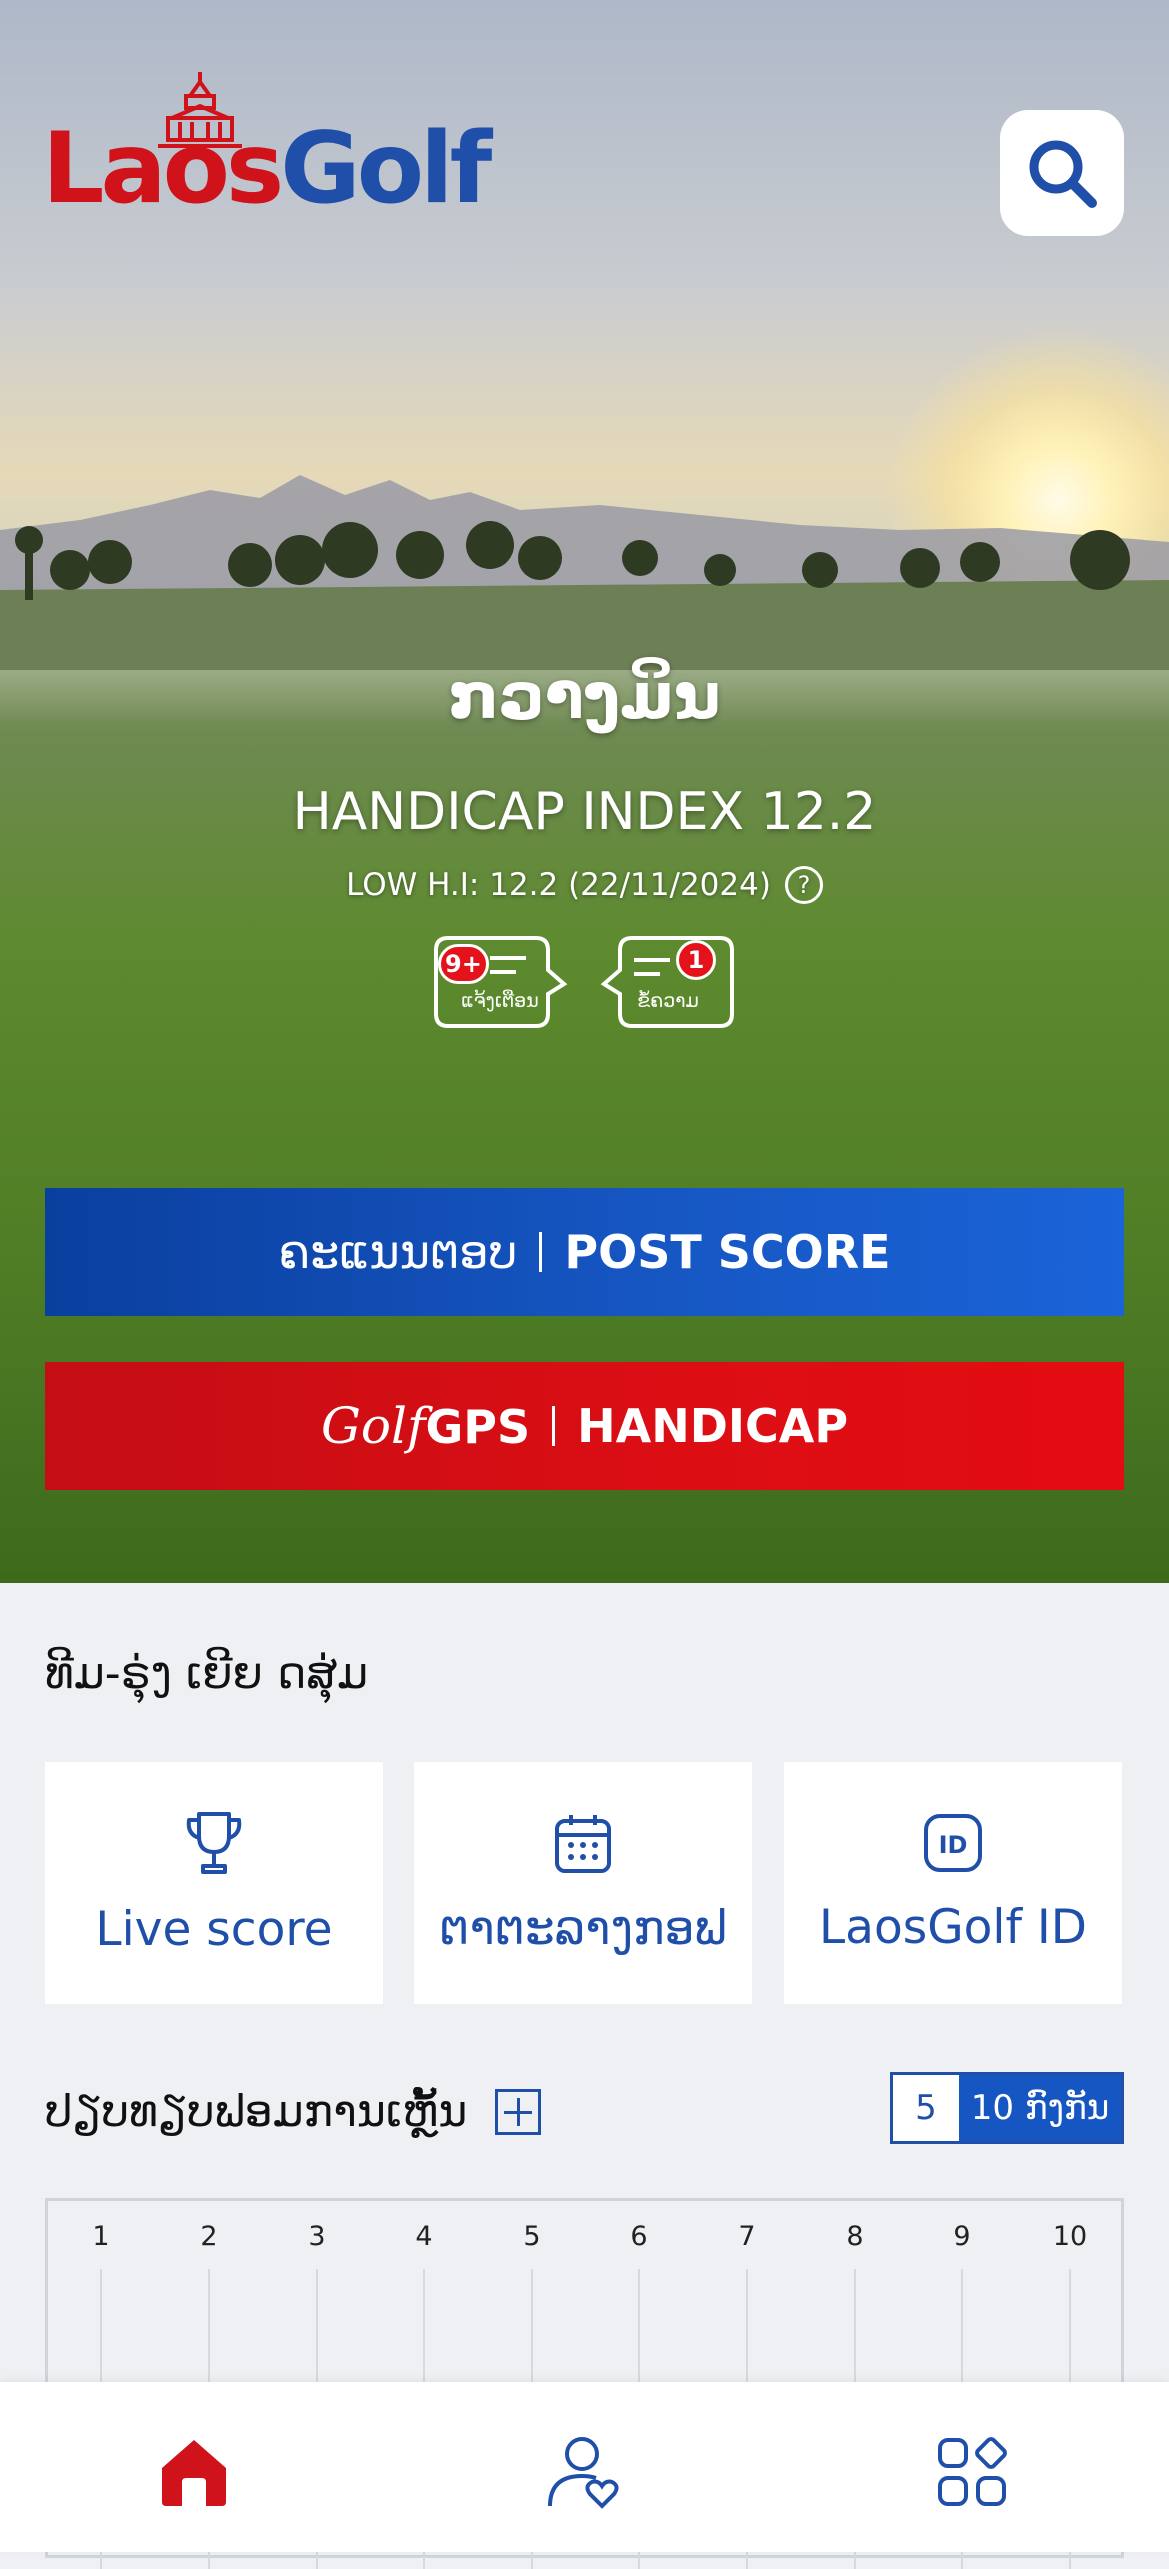  What do you see at coordinates (953, 1883) in the screenshot?
I see `laosgolf-id-card: ID LaosGolf ID` at bounding box center [953, 1883].